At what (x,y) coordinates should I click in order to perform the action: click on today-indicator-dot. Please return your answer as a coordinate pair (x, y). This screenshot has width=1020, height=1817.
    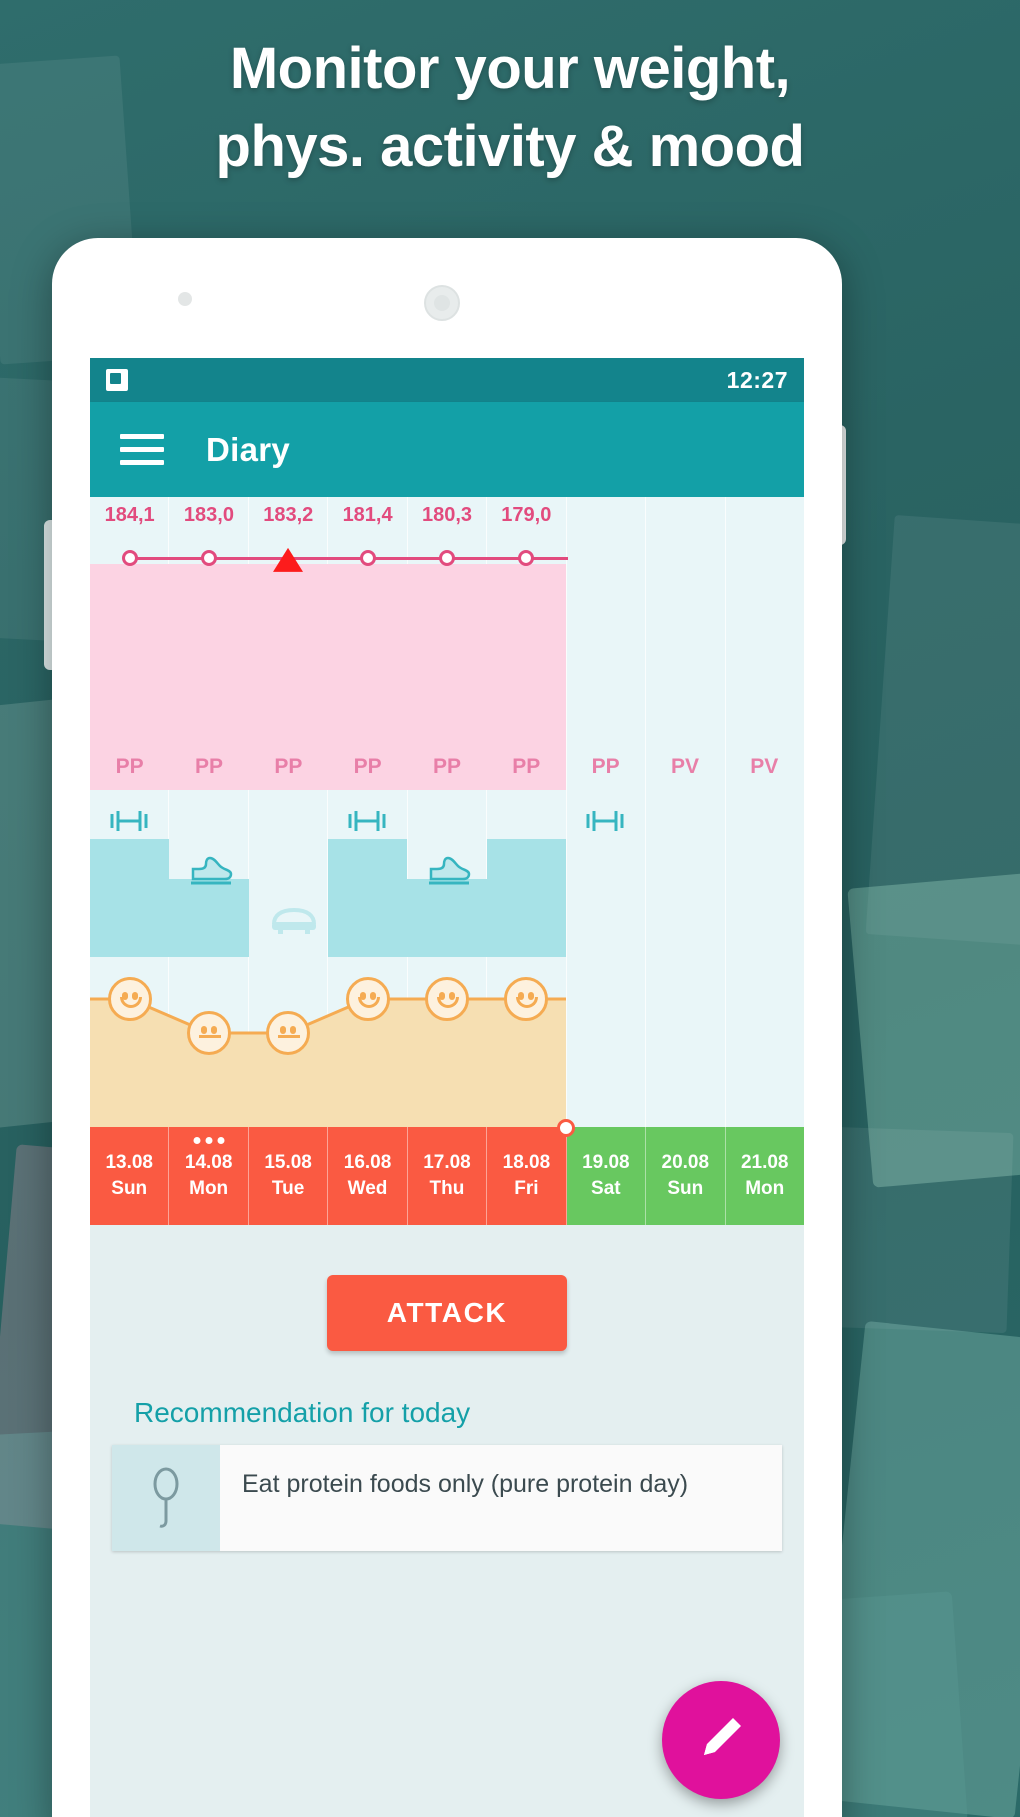
    Looking at the image, I should click on (565, 1128).